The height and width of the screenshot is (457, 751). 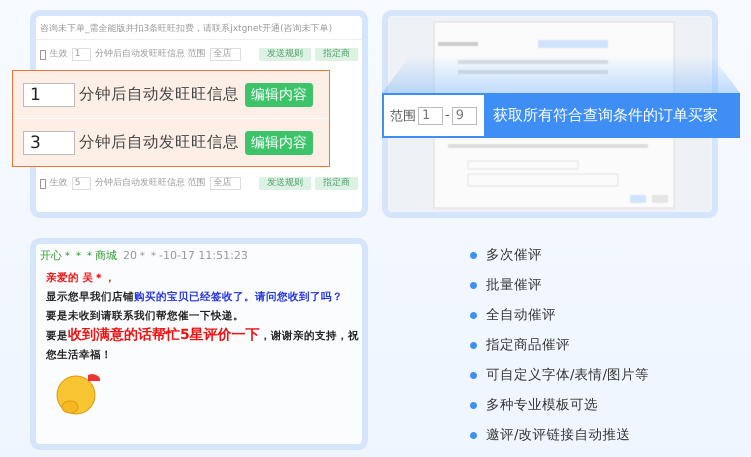 I want to click on feature-item: 可自定义字体/表情/图片等, so click(x=568, y=375).